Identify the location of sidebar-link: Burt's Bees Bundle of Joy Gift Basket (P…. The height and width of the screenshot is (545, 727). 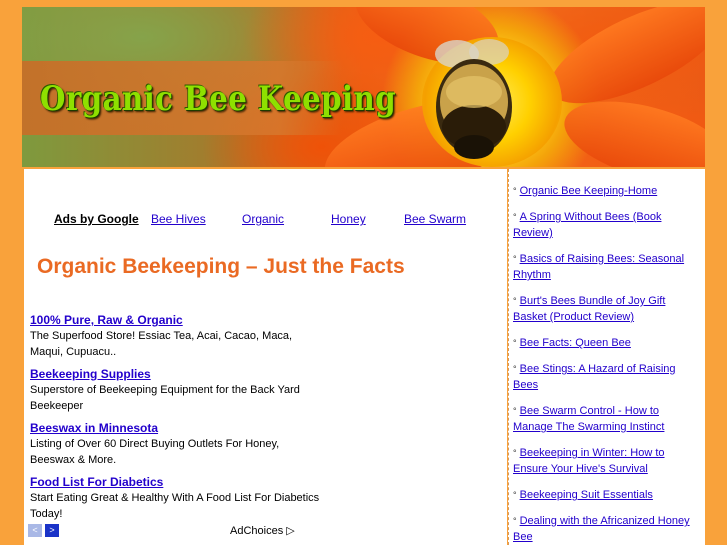
(589, 309).